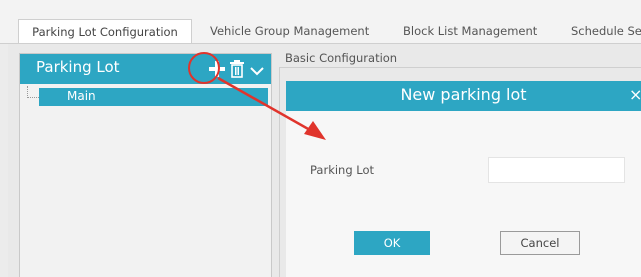 This screenshot has width=641, height=277. What do you see at coordinates (289, 31) in the screenshot?
I see `tab-vehicle-group-management: Vehicle Group Management` at bounding box center [289, 31].